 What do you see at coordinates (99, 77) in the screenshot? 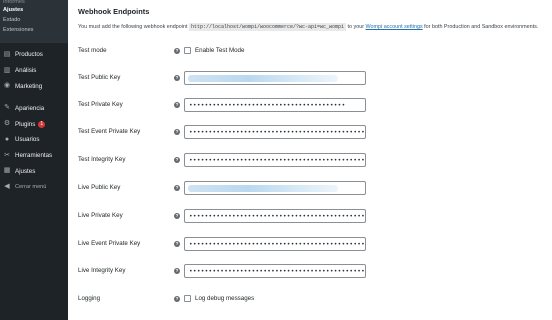
I see `field-label: Test Public Key` at bounding box center [99, 77].